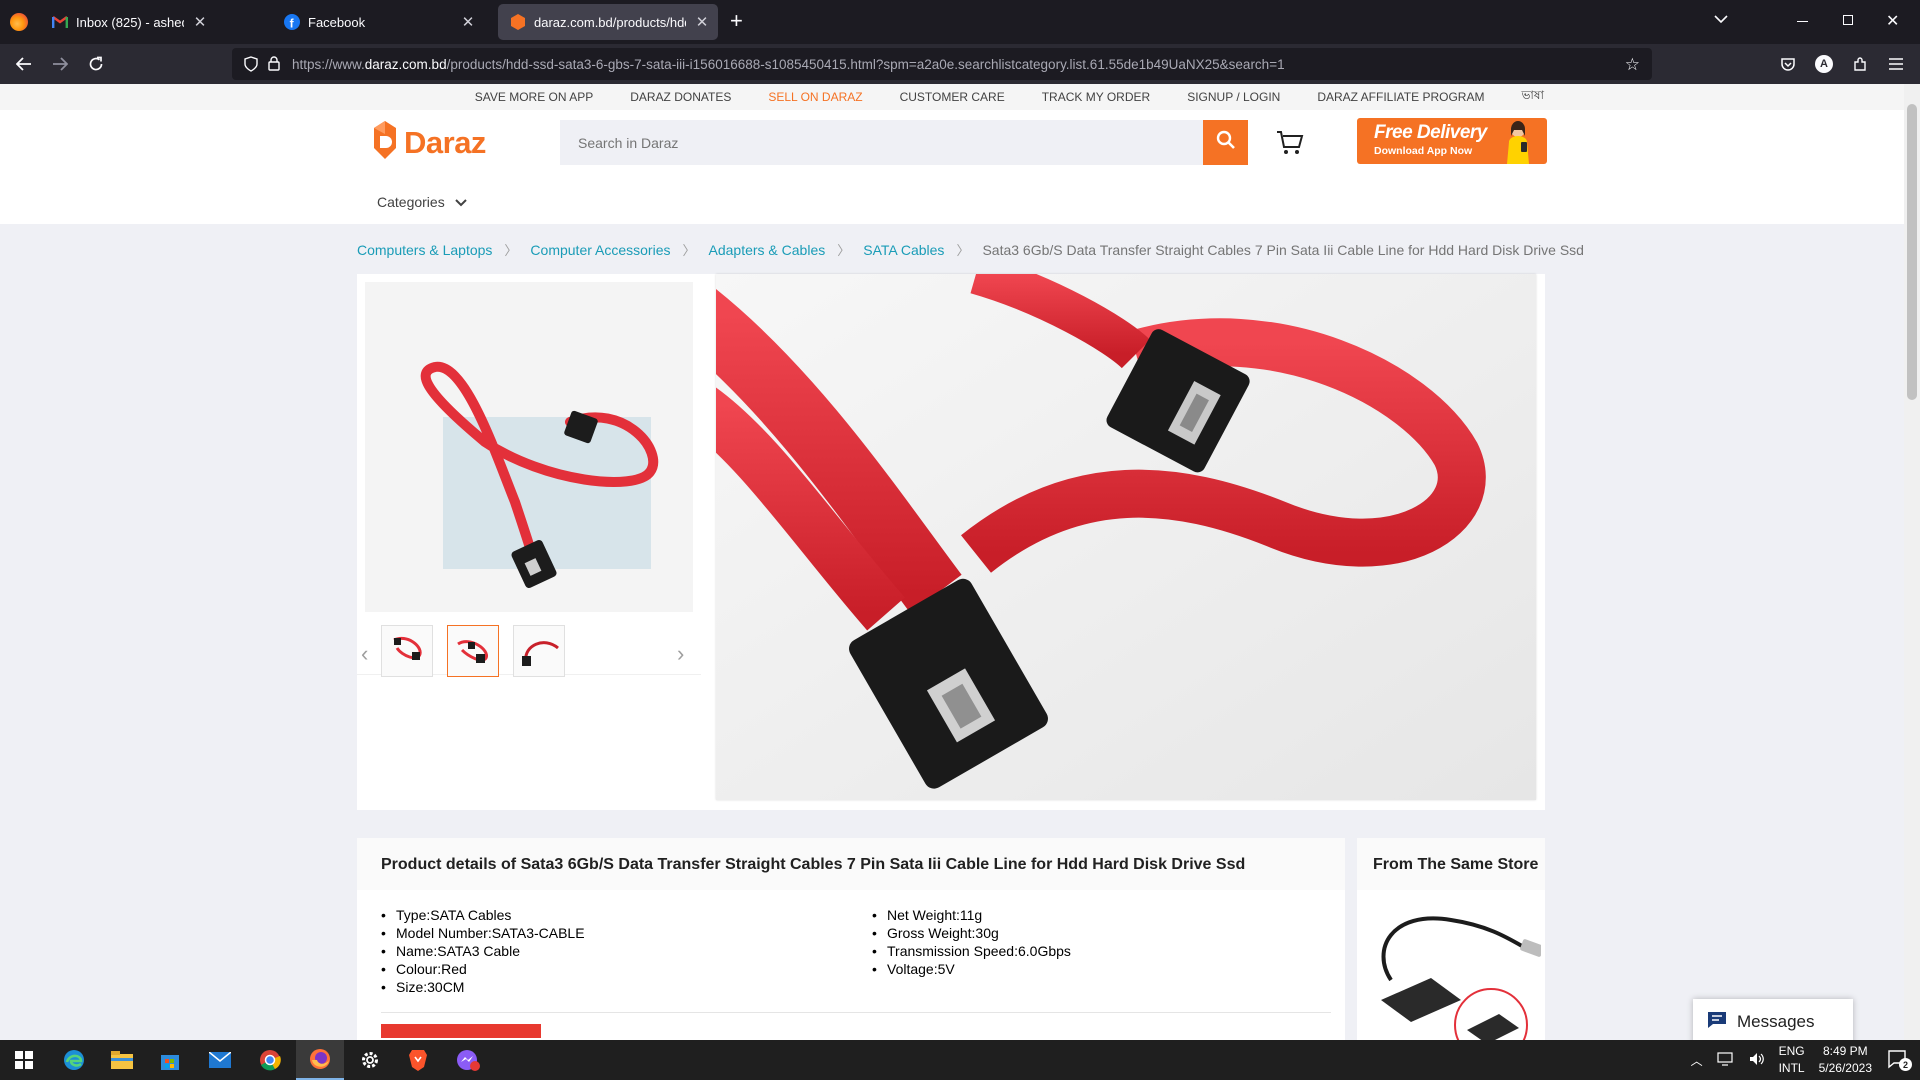  What do you see at coordinates (815, 97) in the screenshot?
I see `sell-on-daraz-link: SELL ON DARAZ` at bounding box center [815, 97].